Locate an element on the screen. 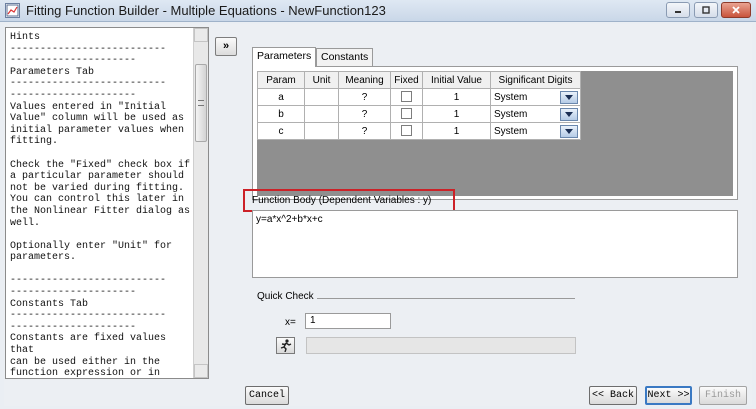  maximize-button is located at coordinates (706, 10).